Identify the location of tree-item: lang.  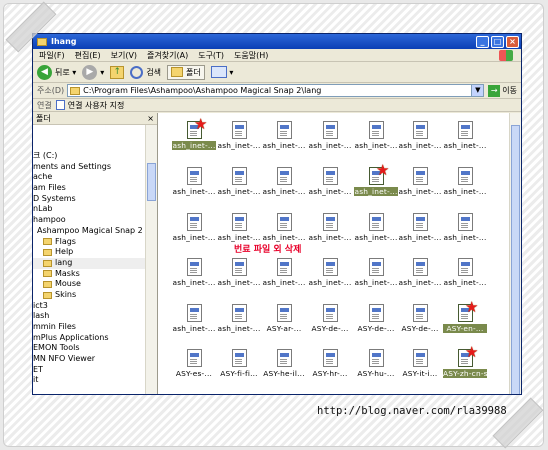
(95, 263).